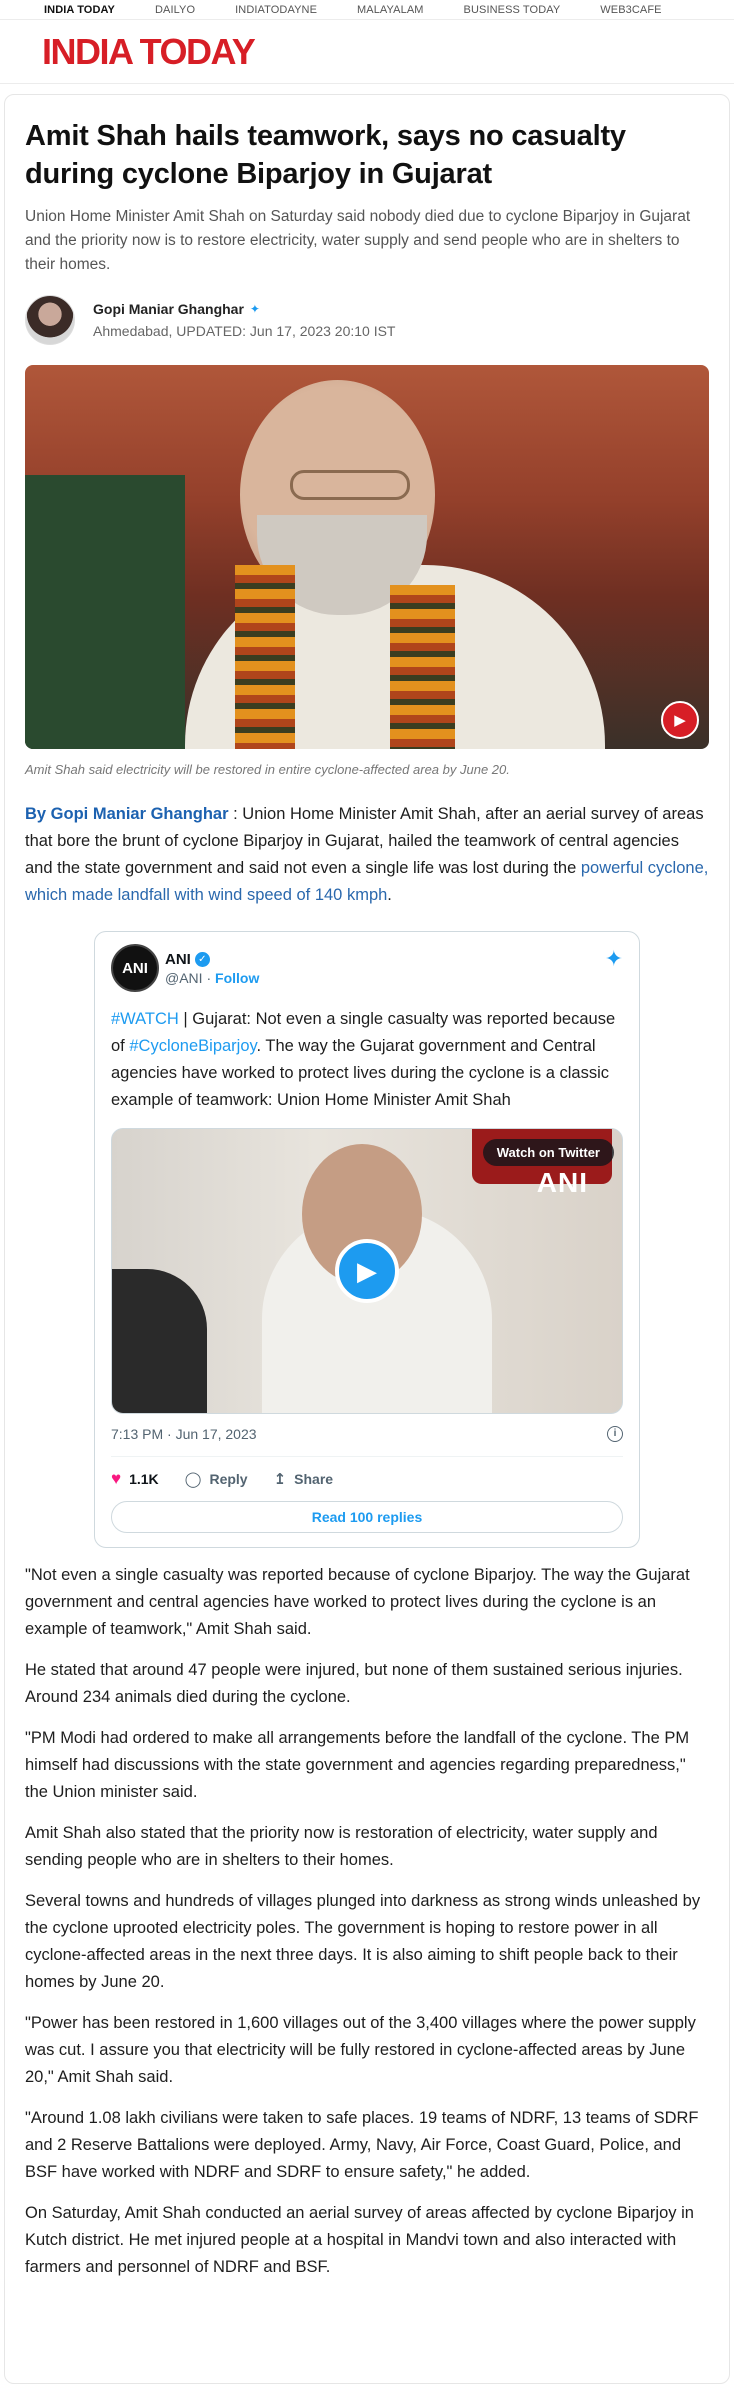 The height and width of the screenshot is (2390, 734). Describe the element at coordinates (390, 10) in the screenshot. I see `nav-link-malayalam: MALAYALAM` at that location.